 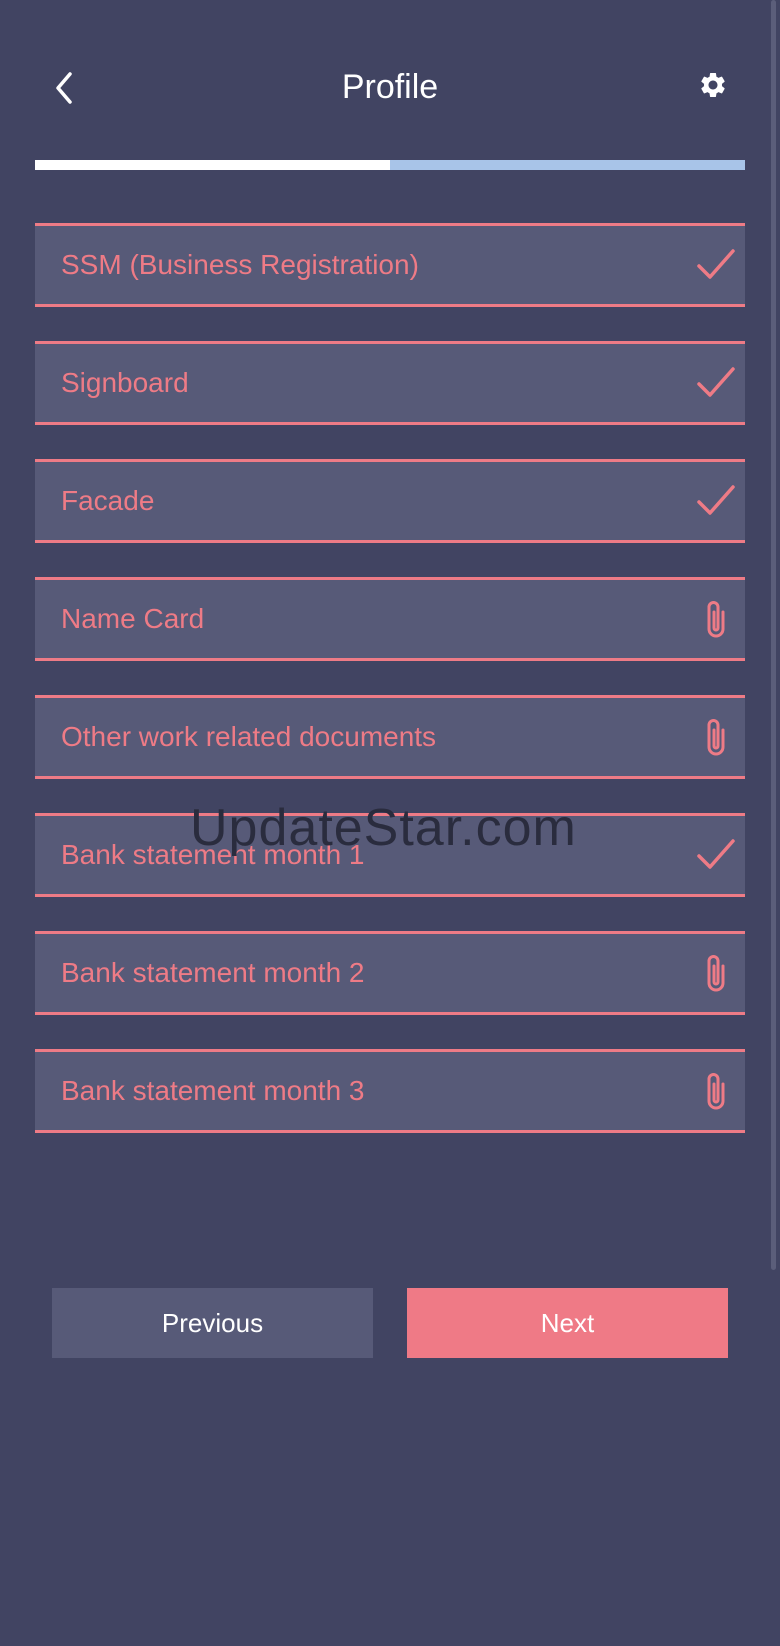 I want to click on settings-button, so click(x=713, y=85).